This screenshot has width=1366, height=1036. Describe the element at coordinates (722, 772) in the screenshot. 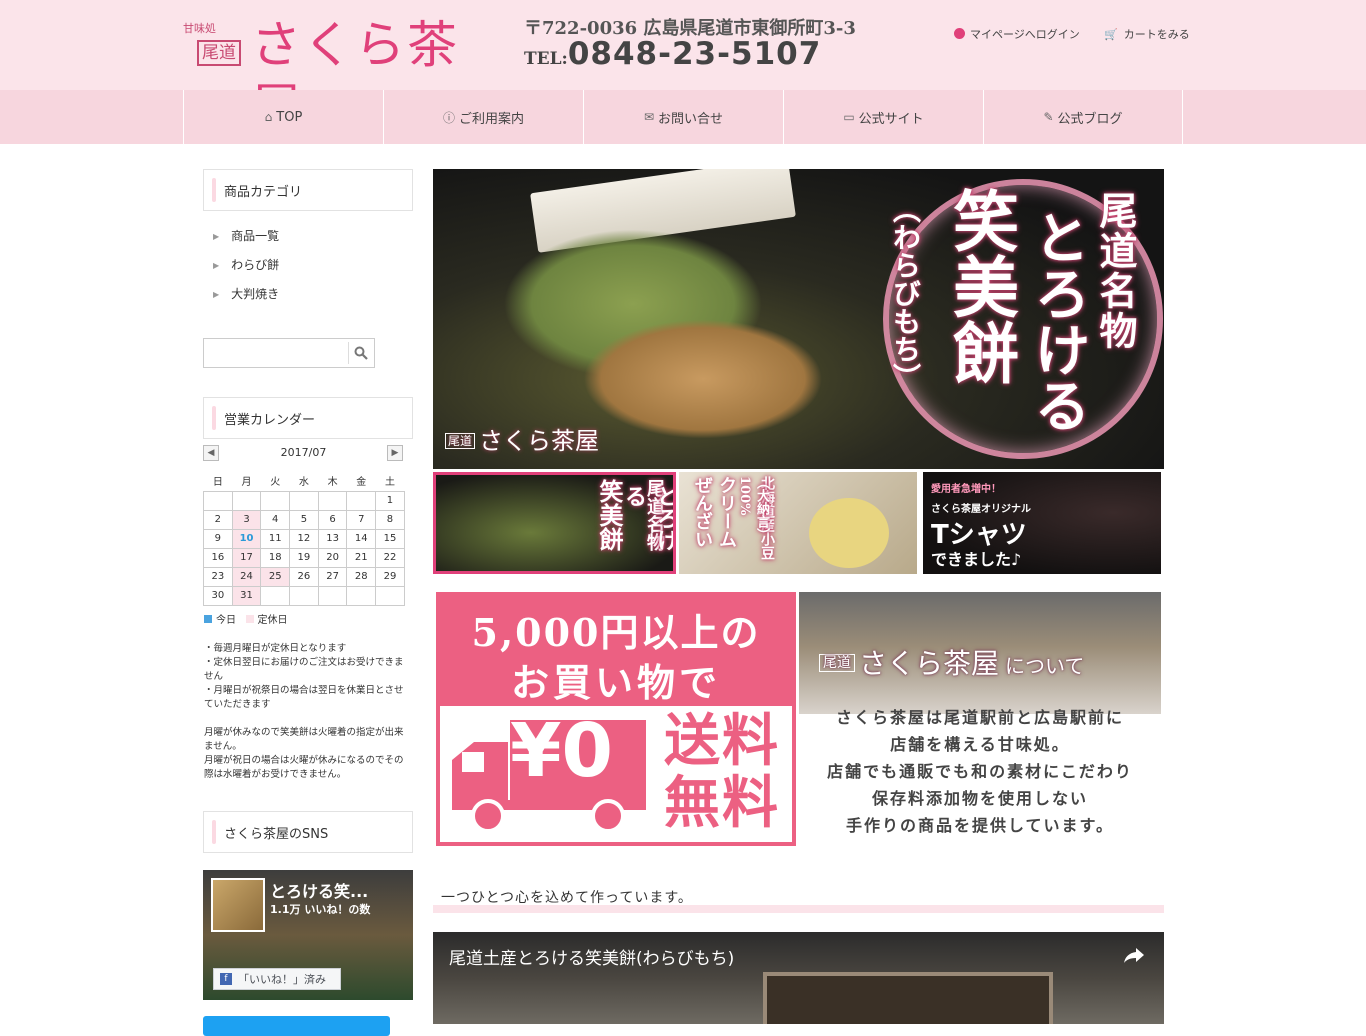

I see `shipping-free: 送料無料` at that location.